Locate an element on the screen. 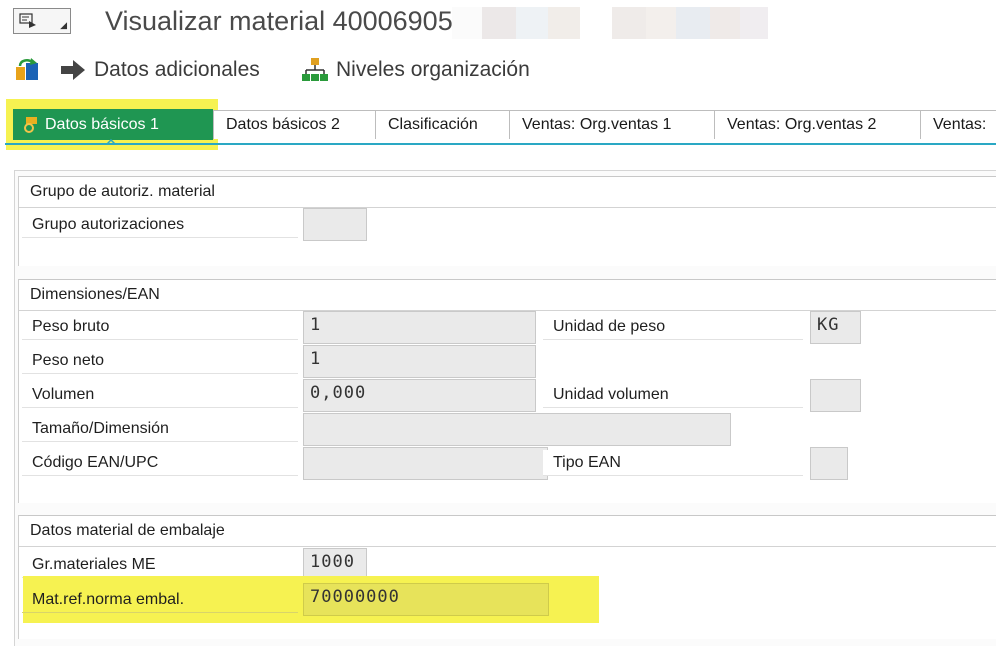 This screenshot has height=646, width=996. gr-materiales-label: Gr.materiales ME is located at coordinates (160, 565).